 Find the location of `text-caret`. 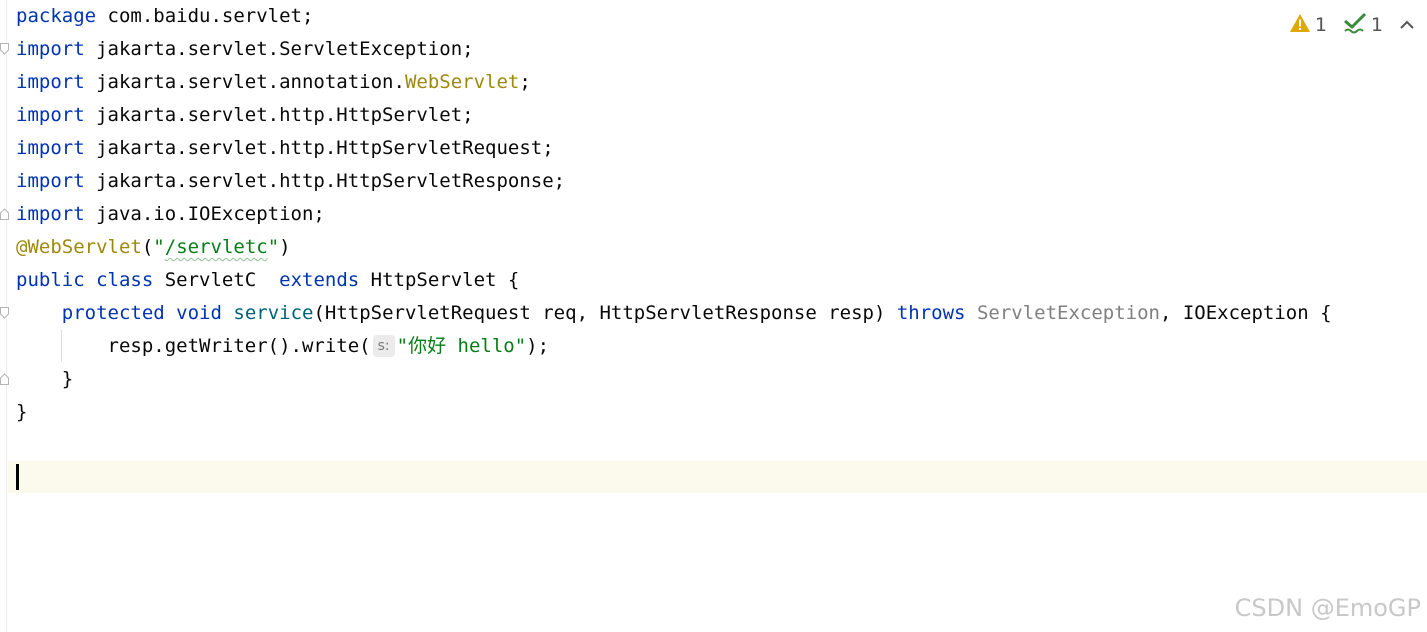

text-caret is located at coordinates (17, 477).